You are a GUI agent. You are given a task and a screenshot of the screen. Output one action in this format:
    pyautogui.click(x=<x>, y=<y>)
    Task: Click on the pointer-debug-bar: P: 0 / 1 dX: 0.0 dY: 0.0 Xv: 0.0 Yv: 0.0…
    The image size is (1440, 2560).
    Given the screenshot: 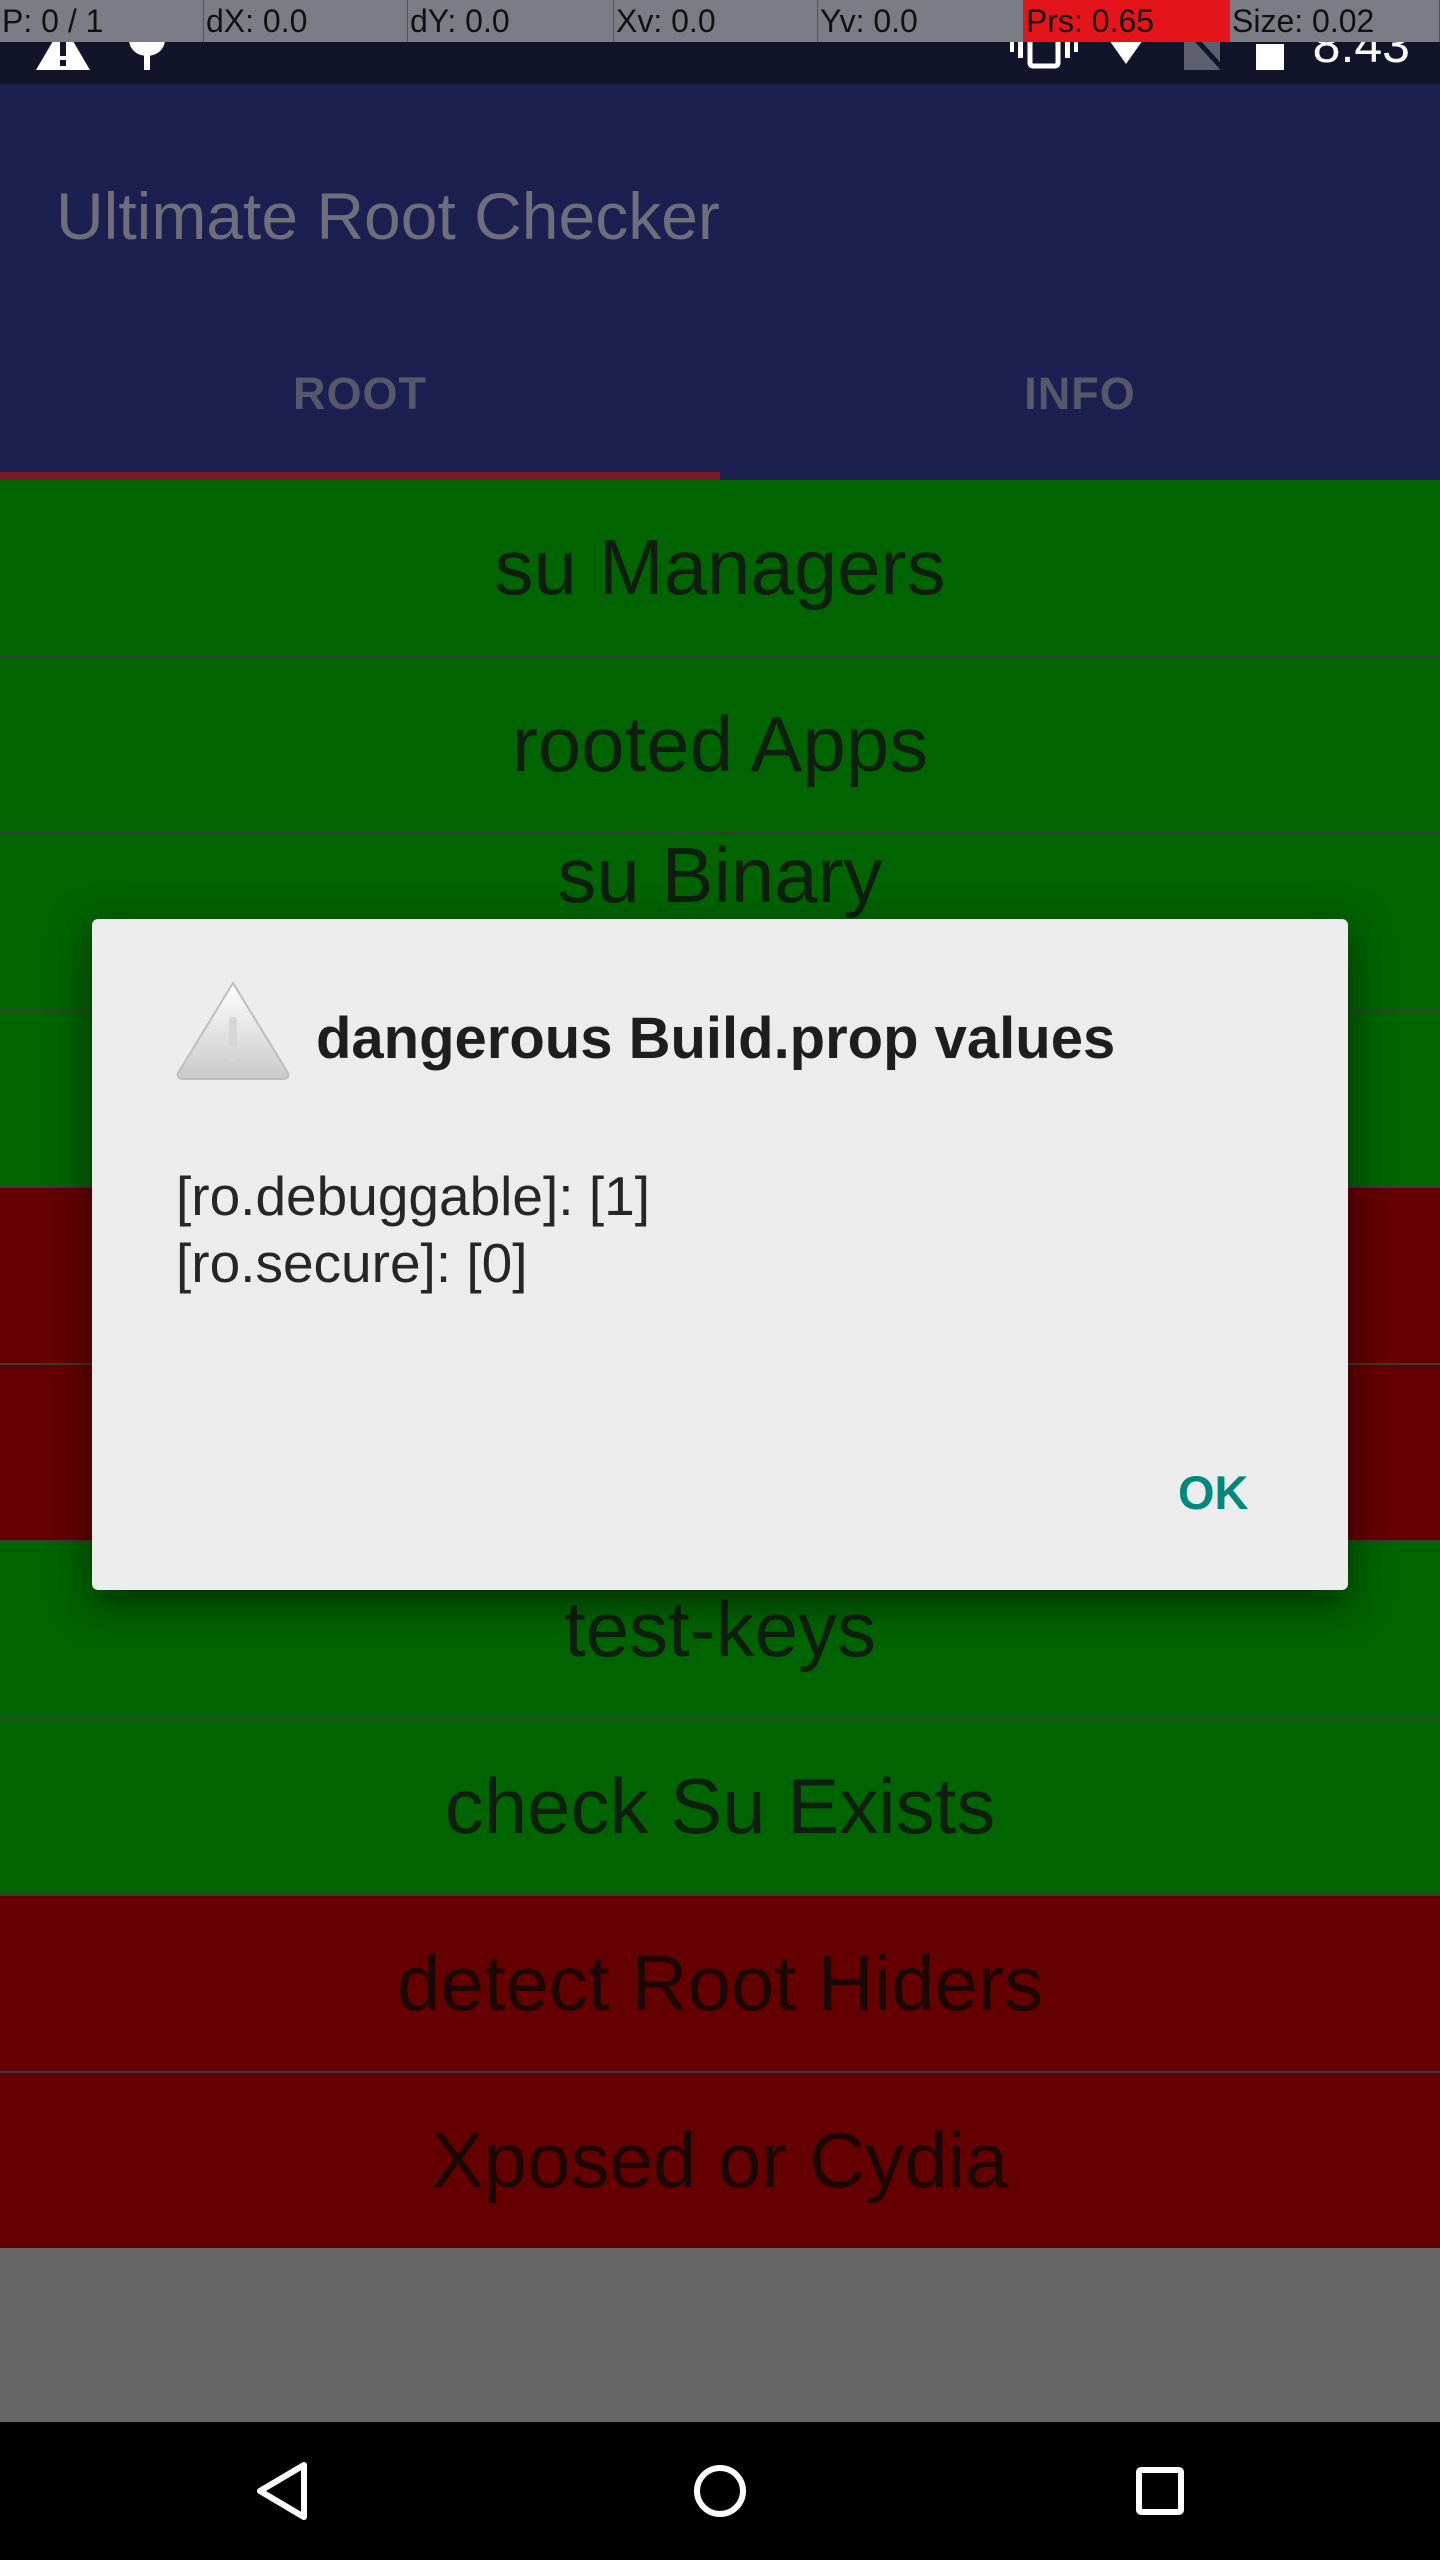 What is the action you would take?
    pyautogui.click(x=720, y=21)
    